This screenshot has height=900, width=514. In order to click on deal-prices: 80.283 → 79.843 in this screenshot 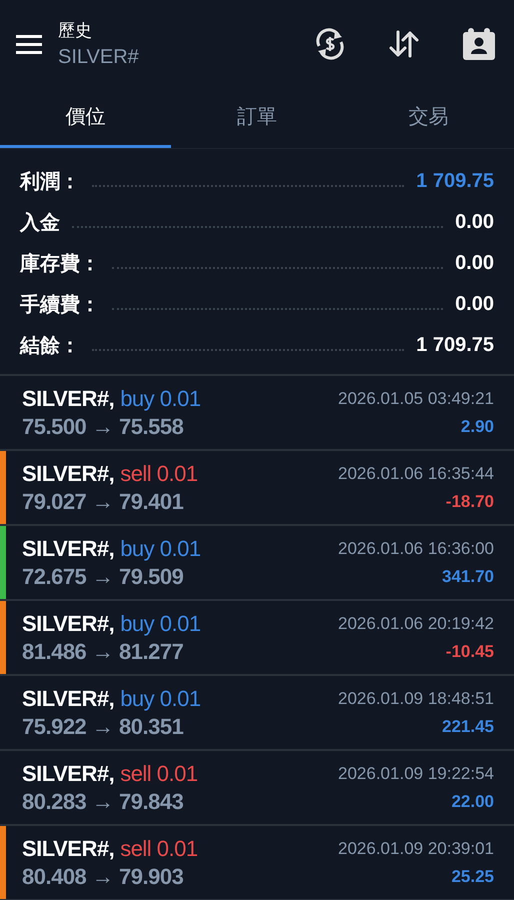, I will do `click(103, 801)`.